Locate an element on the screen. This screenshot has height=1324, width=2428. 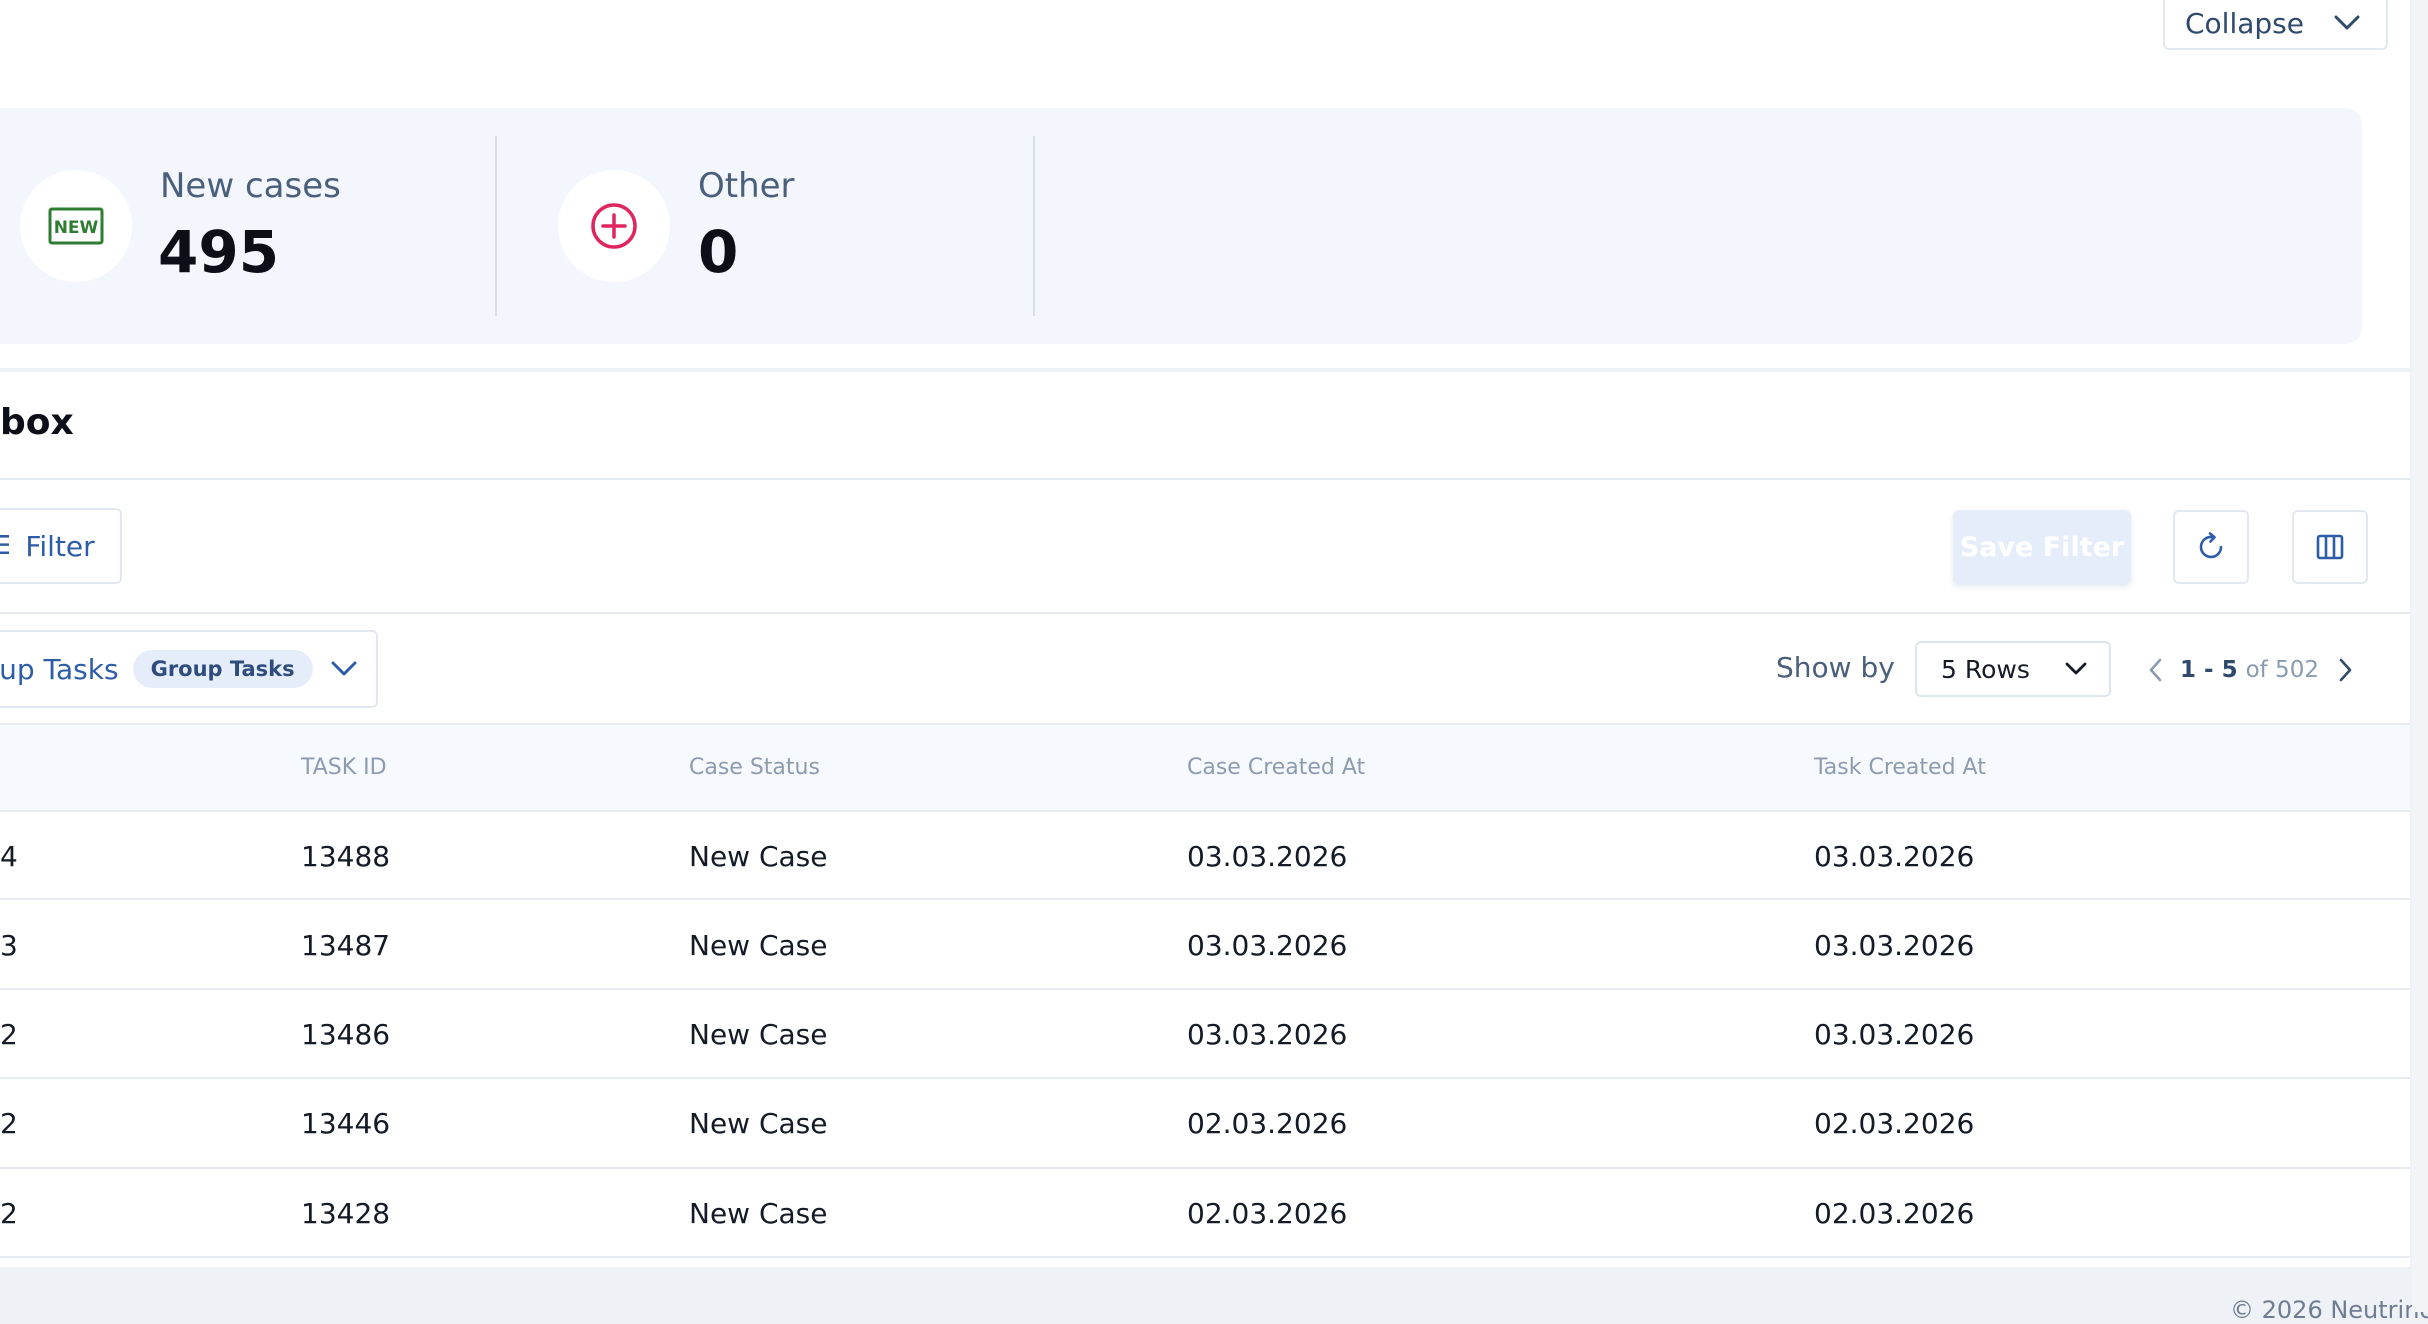
footer-copyright: © 2026 Neutrinos is located at coordinates (2329, 1310).